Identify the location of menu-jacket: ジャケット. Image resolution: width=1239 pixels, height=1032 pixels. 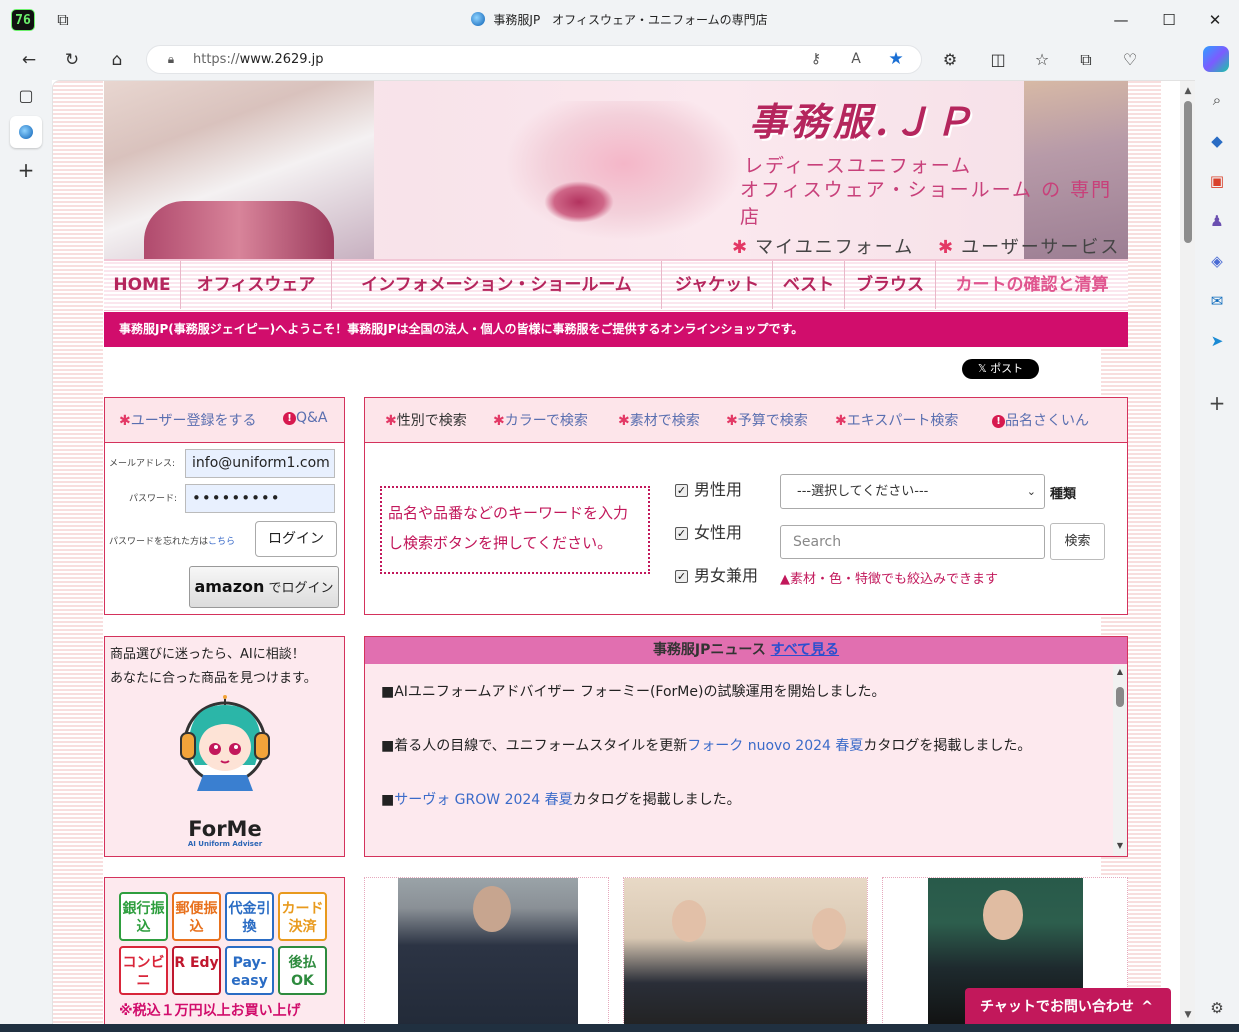
(717, 285).